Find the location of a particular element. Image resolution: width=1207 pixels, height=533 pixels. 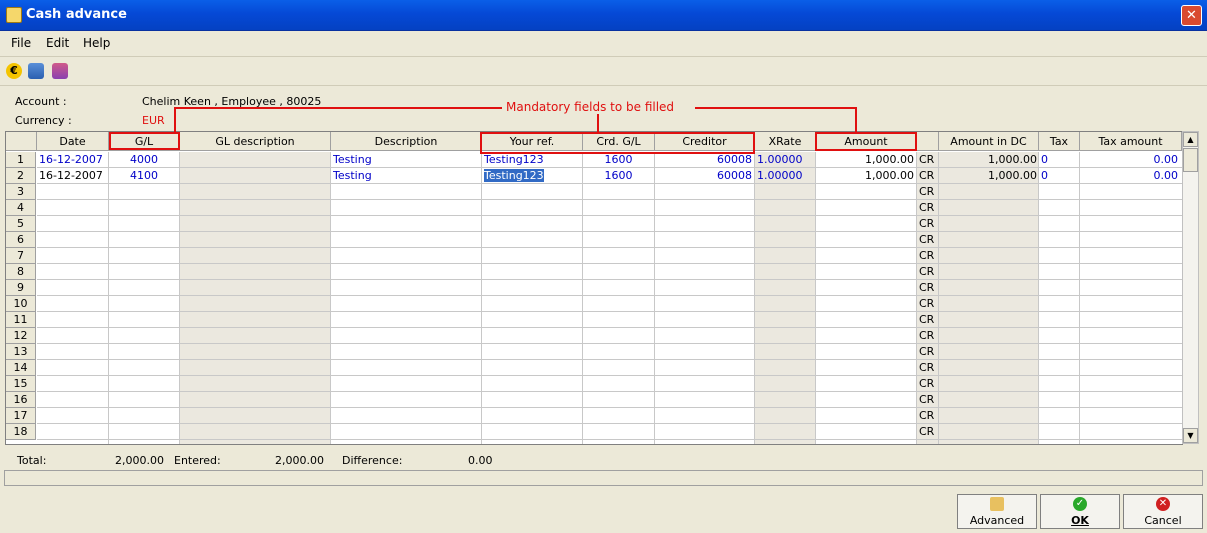

book-icon is located at coordinates (60, 71).